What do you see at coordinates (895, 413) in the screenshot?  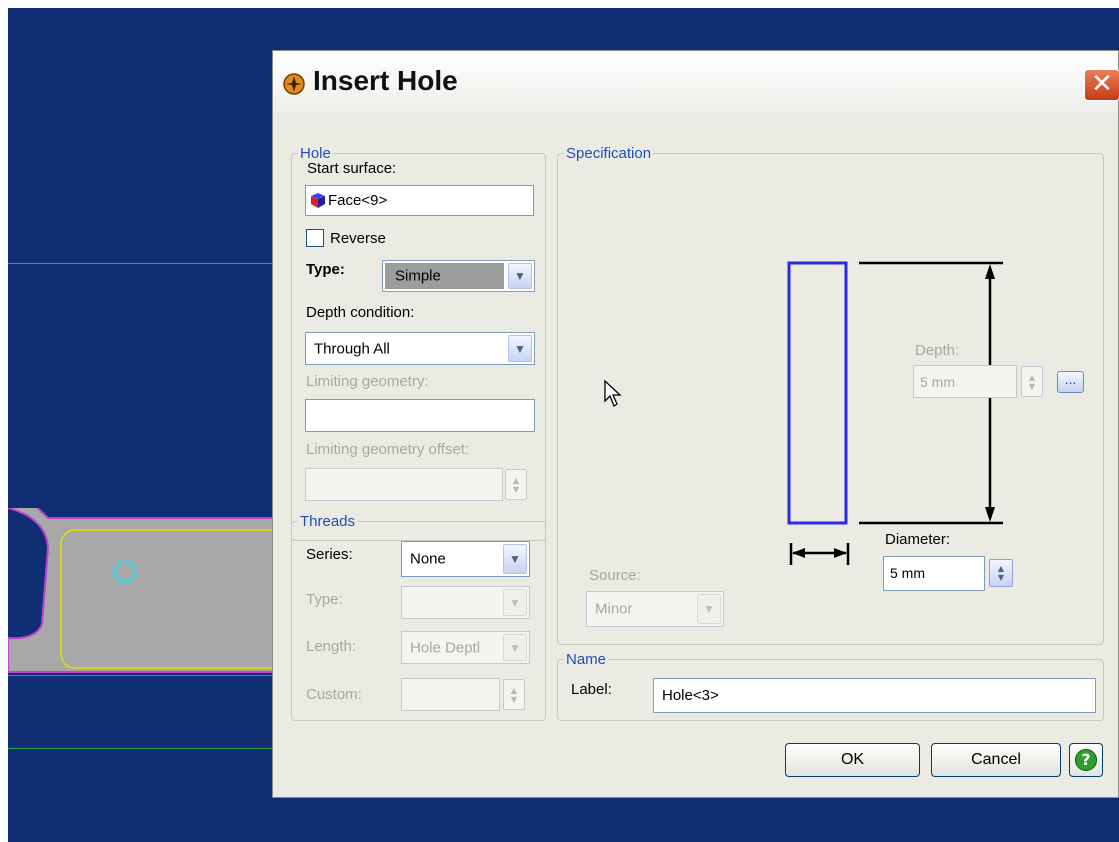 I see `hole-diagram` at bounding box center [895, 413].